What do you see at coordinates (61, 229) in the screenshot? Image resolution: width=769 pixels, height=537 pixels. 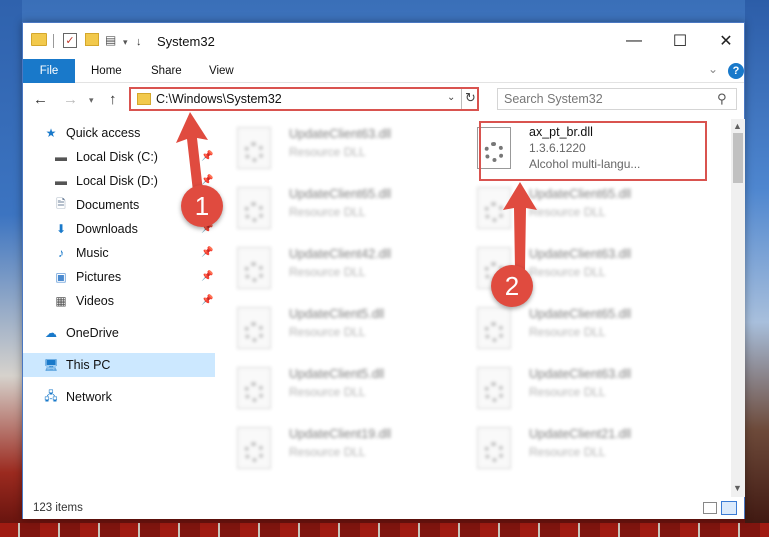 I see `download-icon: ⬇` at bounding box center [61, 229].